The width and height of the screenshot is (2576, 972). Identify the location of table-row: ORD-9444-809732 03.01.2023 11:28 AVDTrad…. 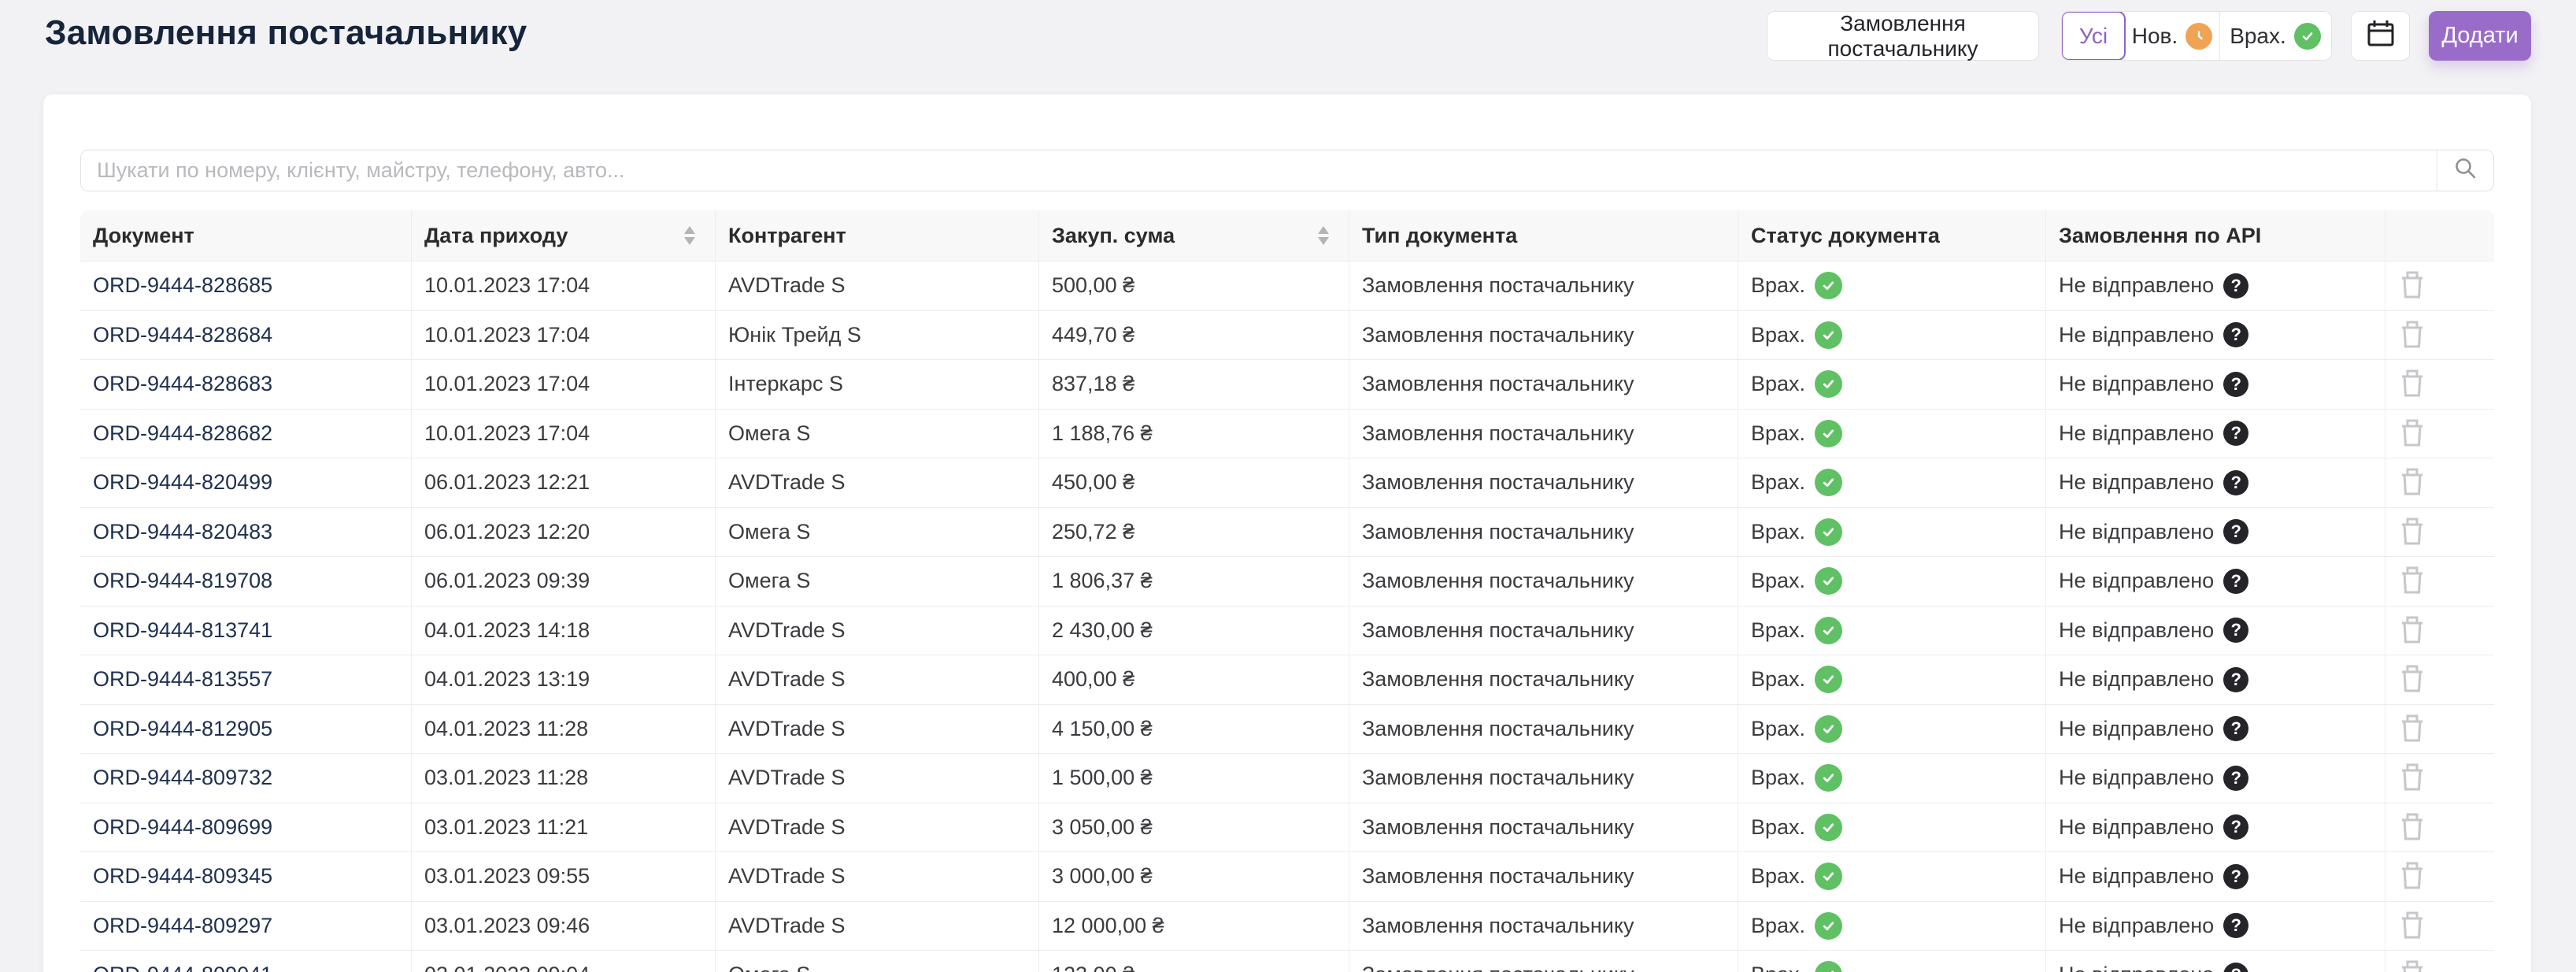
(1287, 778).